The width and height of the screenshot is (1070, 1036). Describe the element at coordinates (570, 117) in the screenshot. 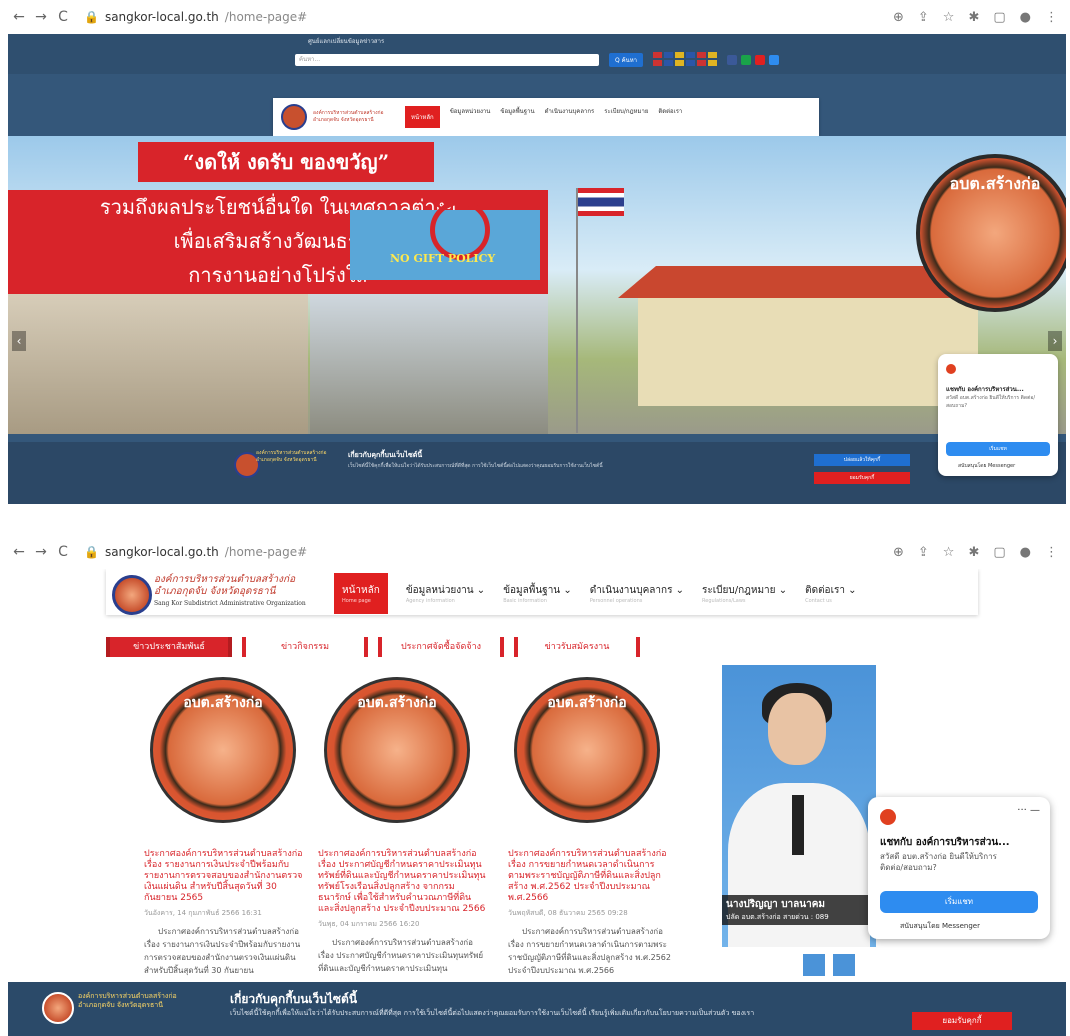

I see `nav-personnel: ดำเนินงานบุคลากร` at that location.